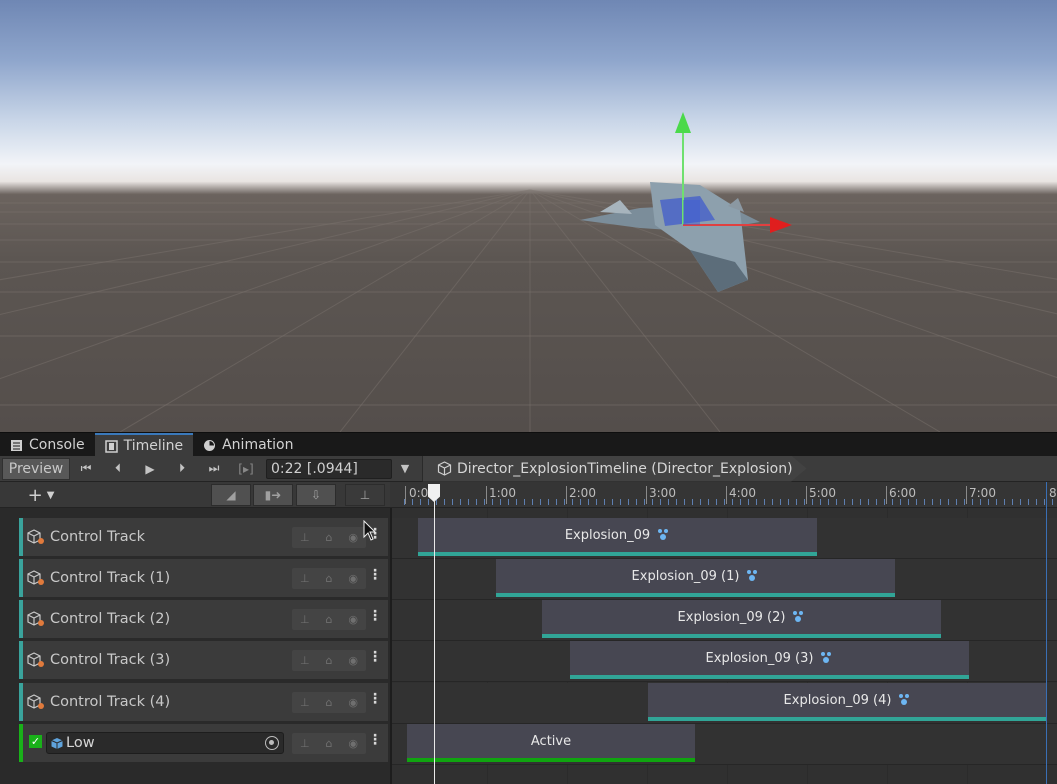  Describe the element at coordinates (47, 445) in the screenshot. I see `tab-console: Console` at that location.